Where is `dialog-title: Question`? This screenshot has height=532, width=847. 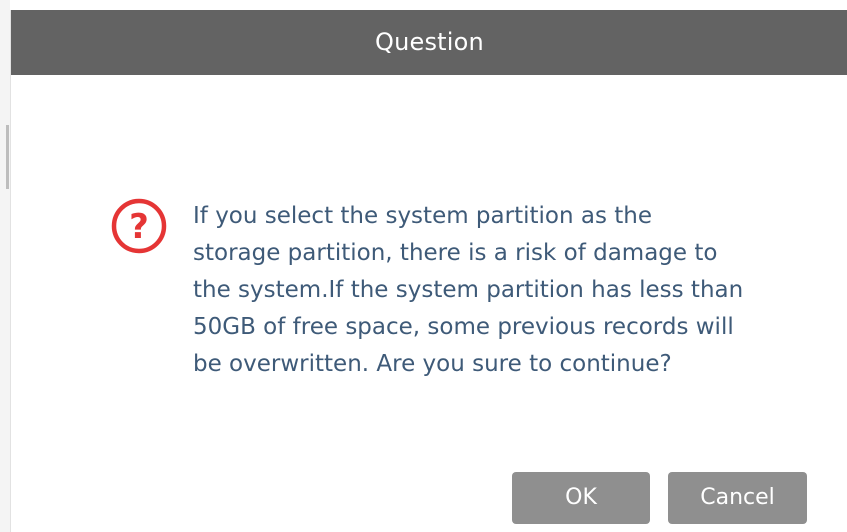 dialog-title: Question is located at coordinates (429, 42).